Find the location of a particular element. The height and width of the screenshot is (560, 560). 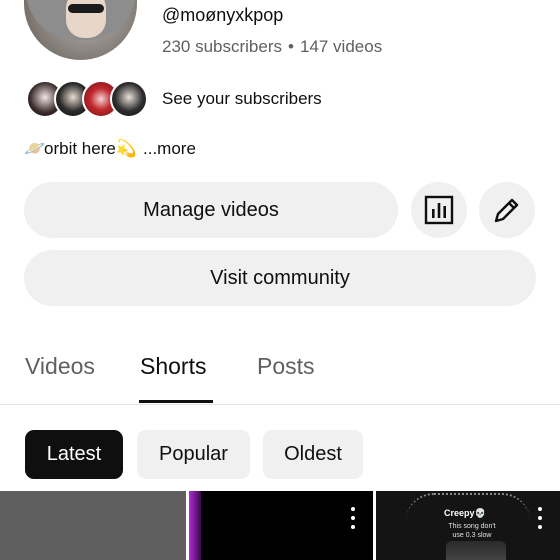

see-subscribers-link: See your subscribers is located at coordinates (242, 99).